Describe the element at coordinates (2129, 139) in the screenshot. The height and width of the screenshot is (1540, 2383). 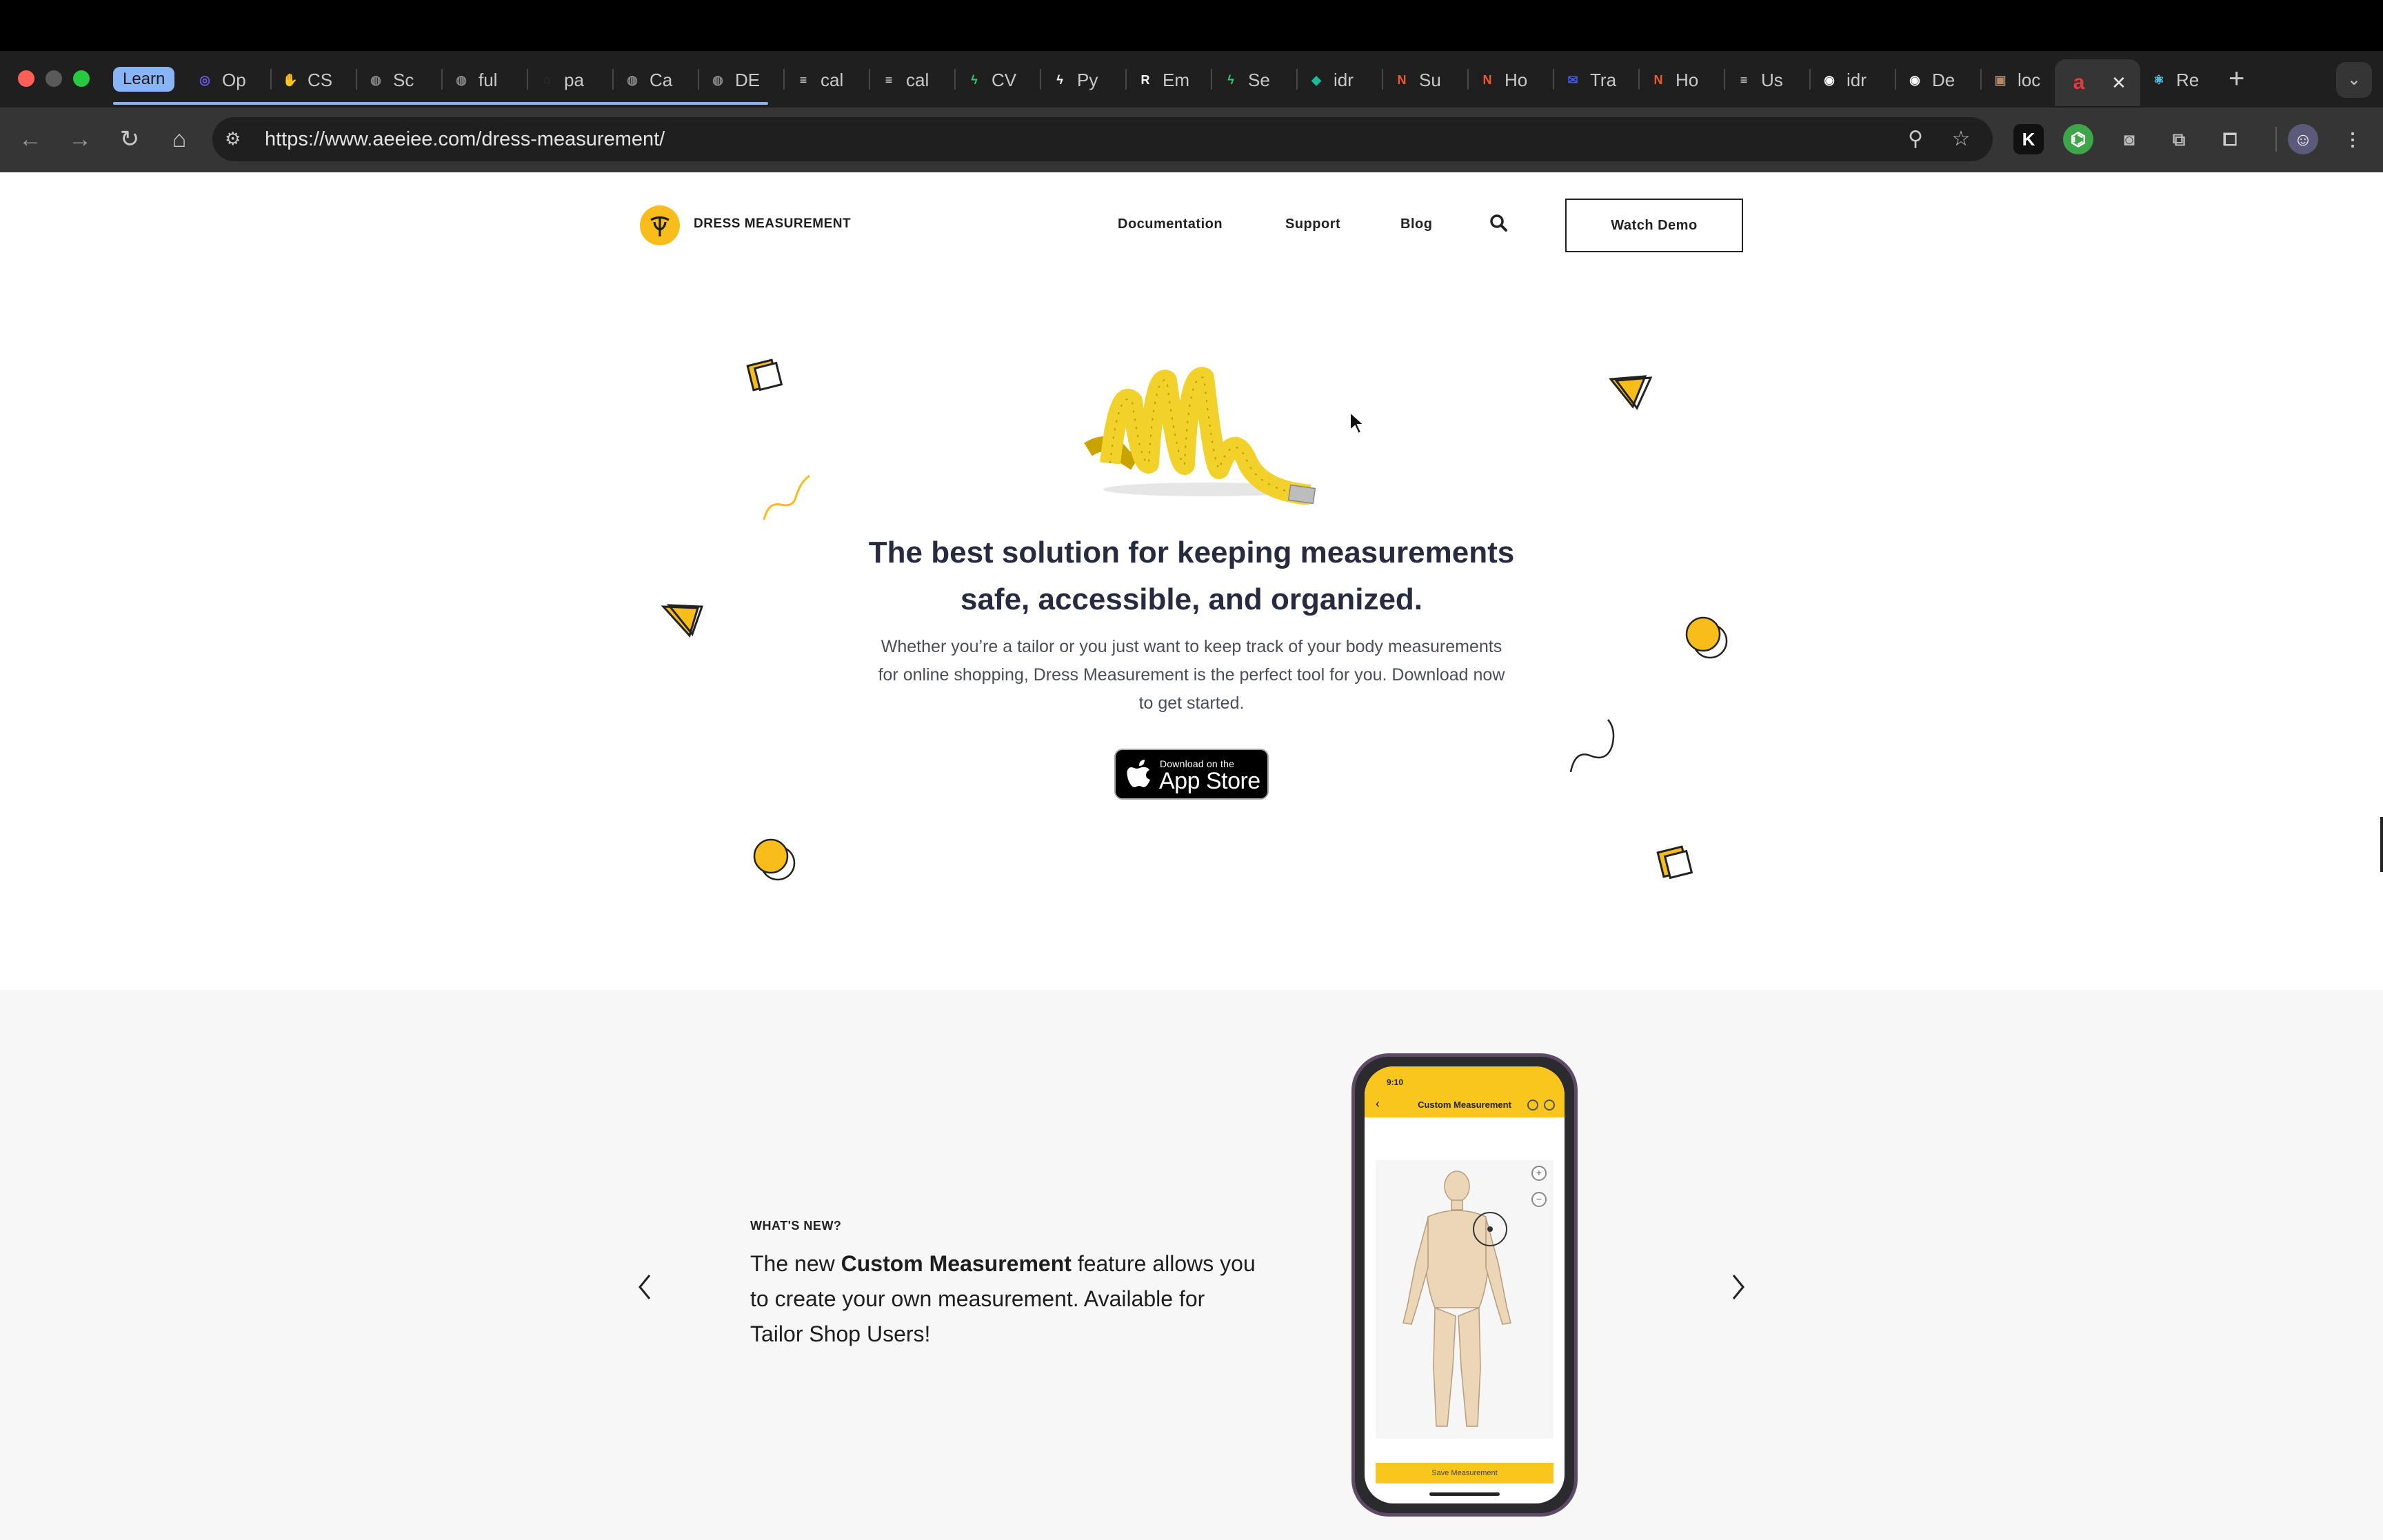
I see `camera-extension-icon: ◙` at that location.